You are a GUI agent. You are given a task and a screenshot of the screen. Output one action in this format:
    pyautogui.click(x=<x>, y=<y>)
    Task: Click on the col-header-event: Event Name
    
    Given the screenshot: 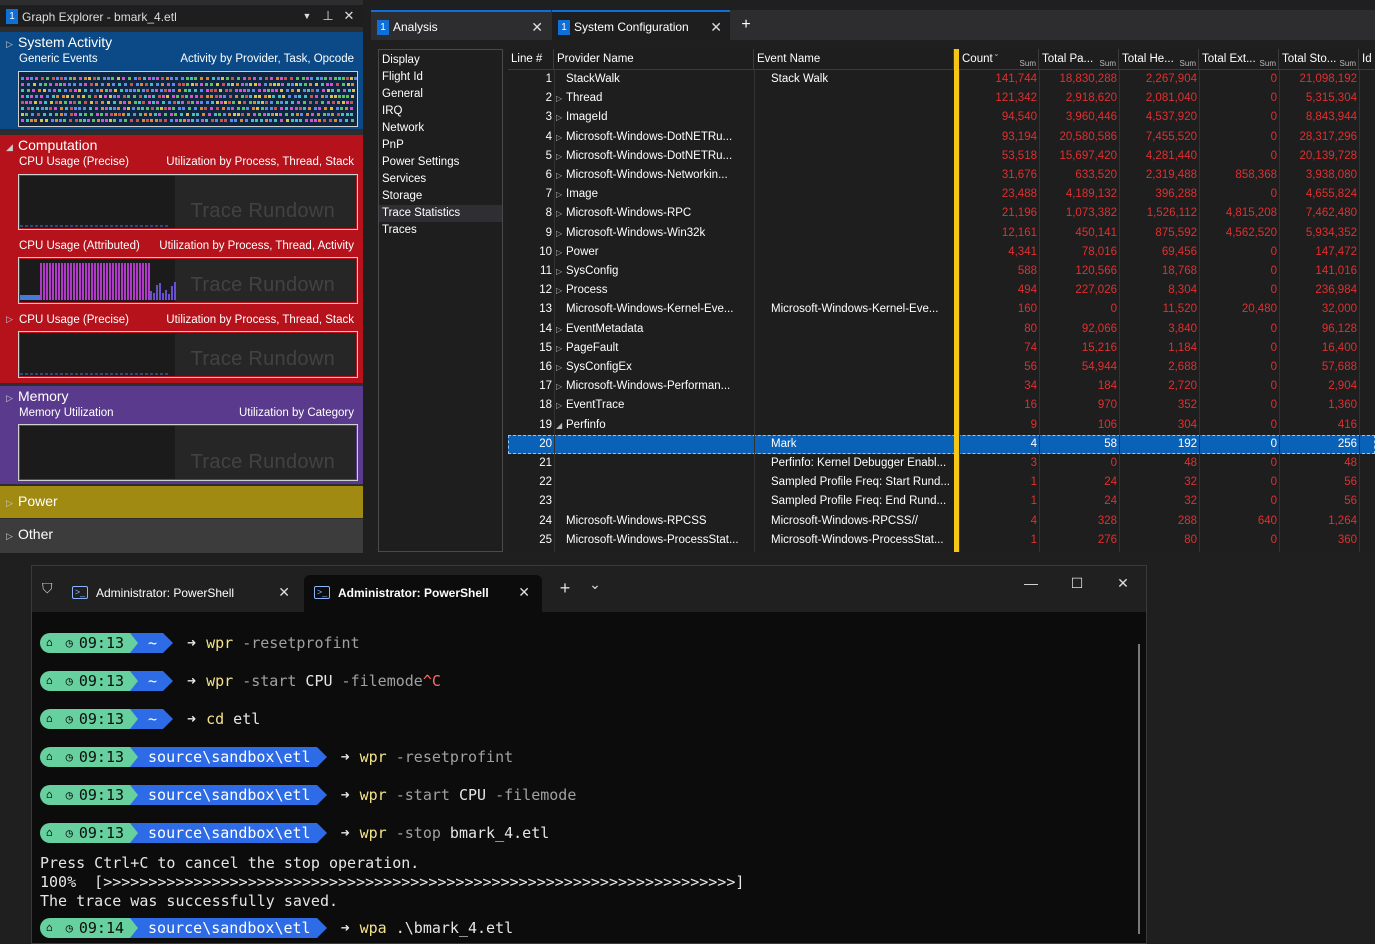 What is the action you would take?
    pyautogui.click(x=854, y=59)
    